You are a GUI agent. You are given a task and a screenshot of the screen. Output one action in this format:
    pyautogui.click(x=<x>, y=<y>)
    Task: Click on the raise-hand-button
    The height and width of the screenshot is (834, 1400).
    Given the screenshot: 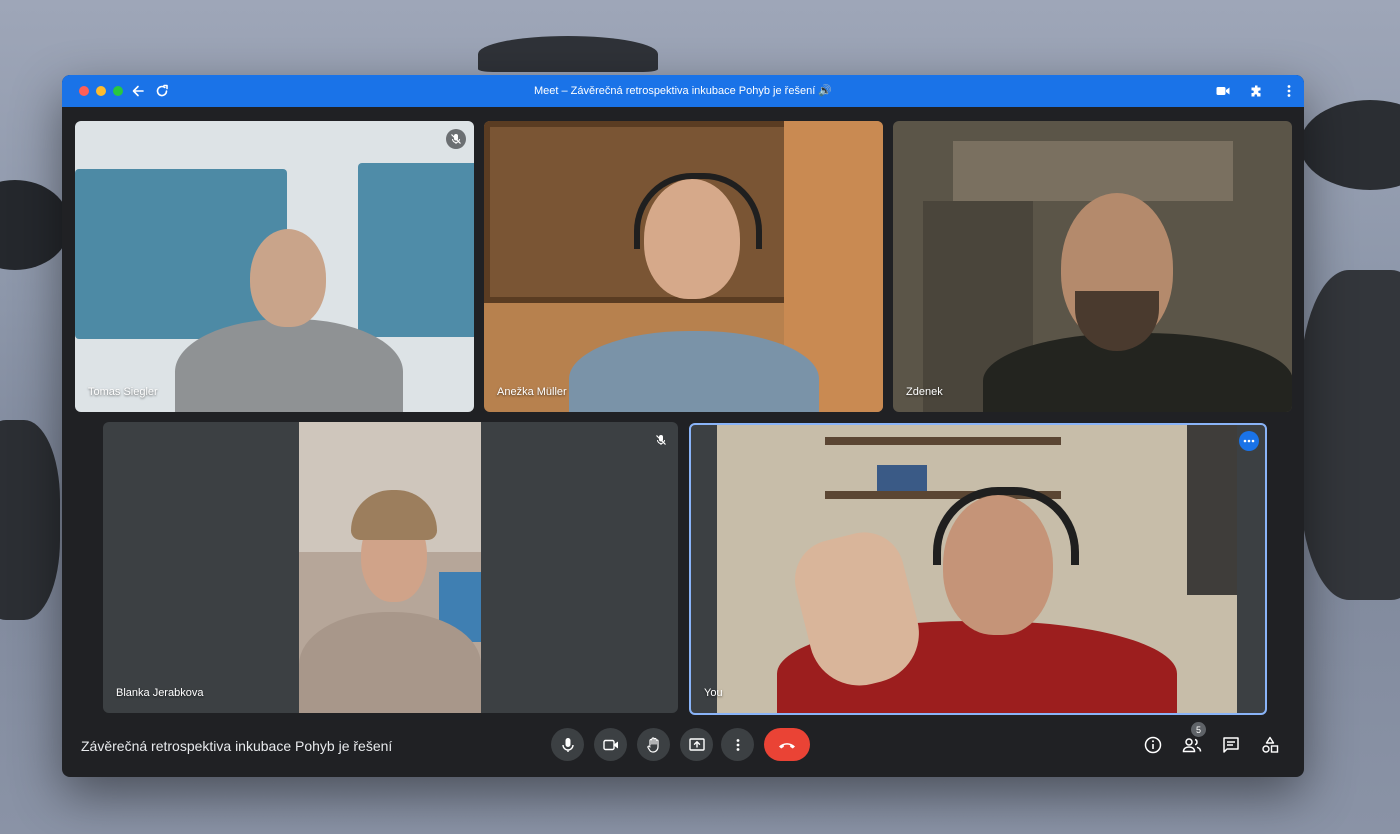 What is the action you would take?
    pyautogui.click(x=653, y=744)
    